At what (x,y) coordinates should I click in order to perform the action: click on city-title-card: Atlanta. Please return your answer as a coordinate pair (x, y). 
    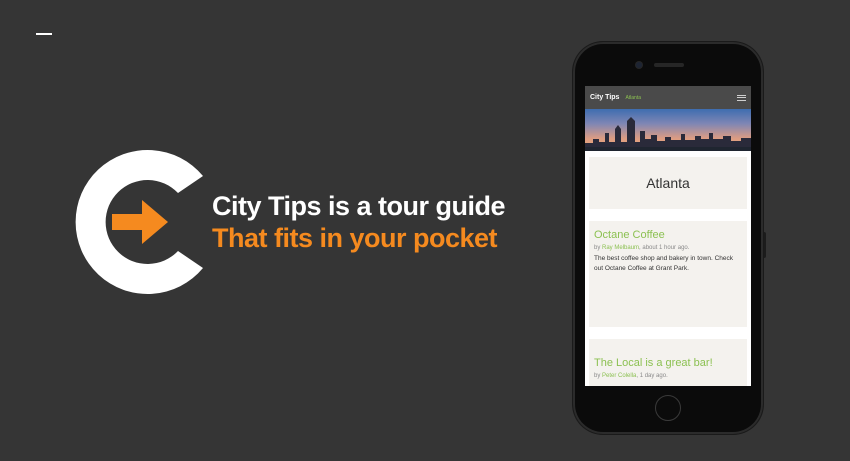
    Looking at the image, I should click on (668, 183).